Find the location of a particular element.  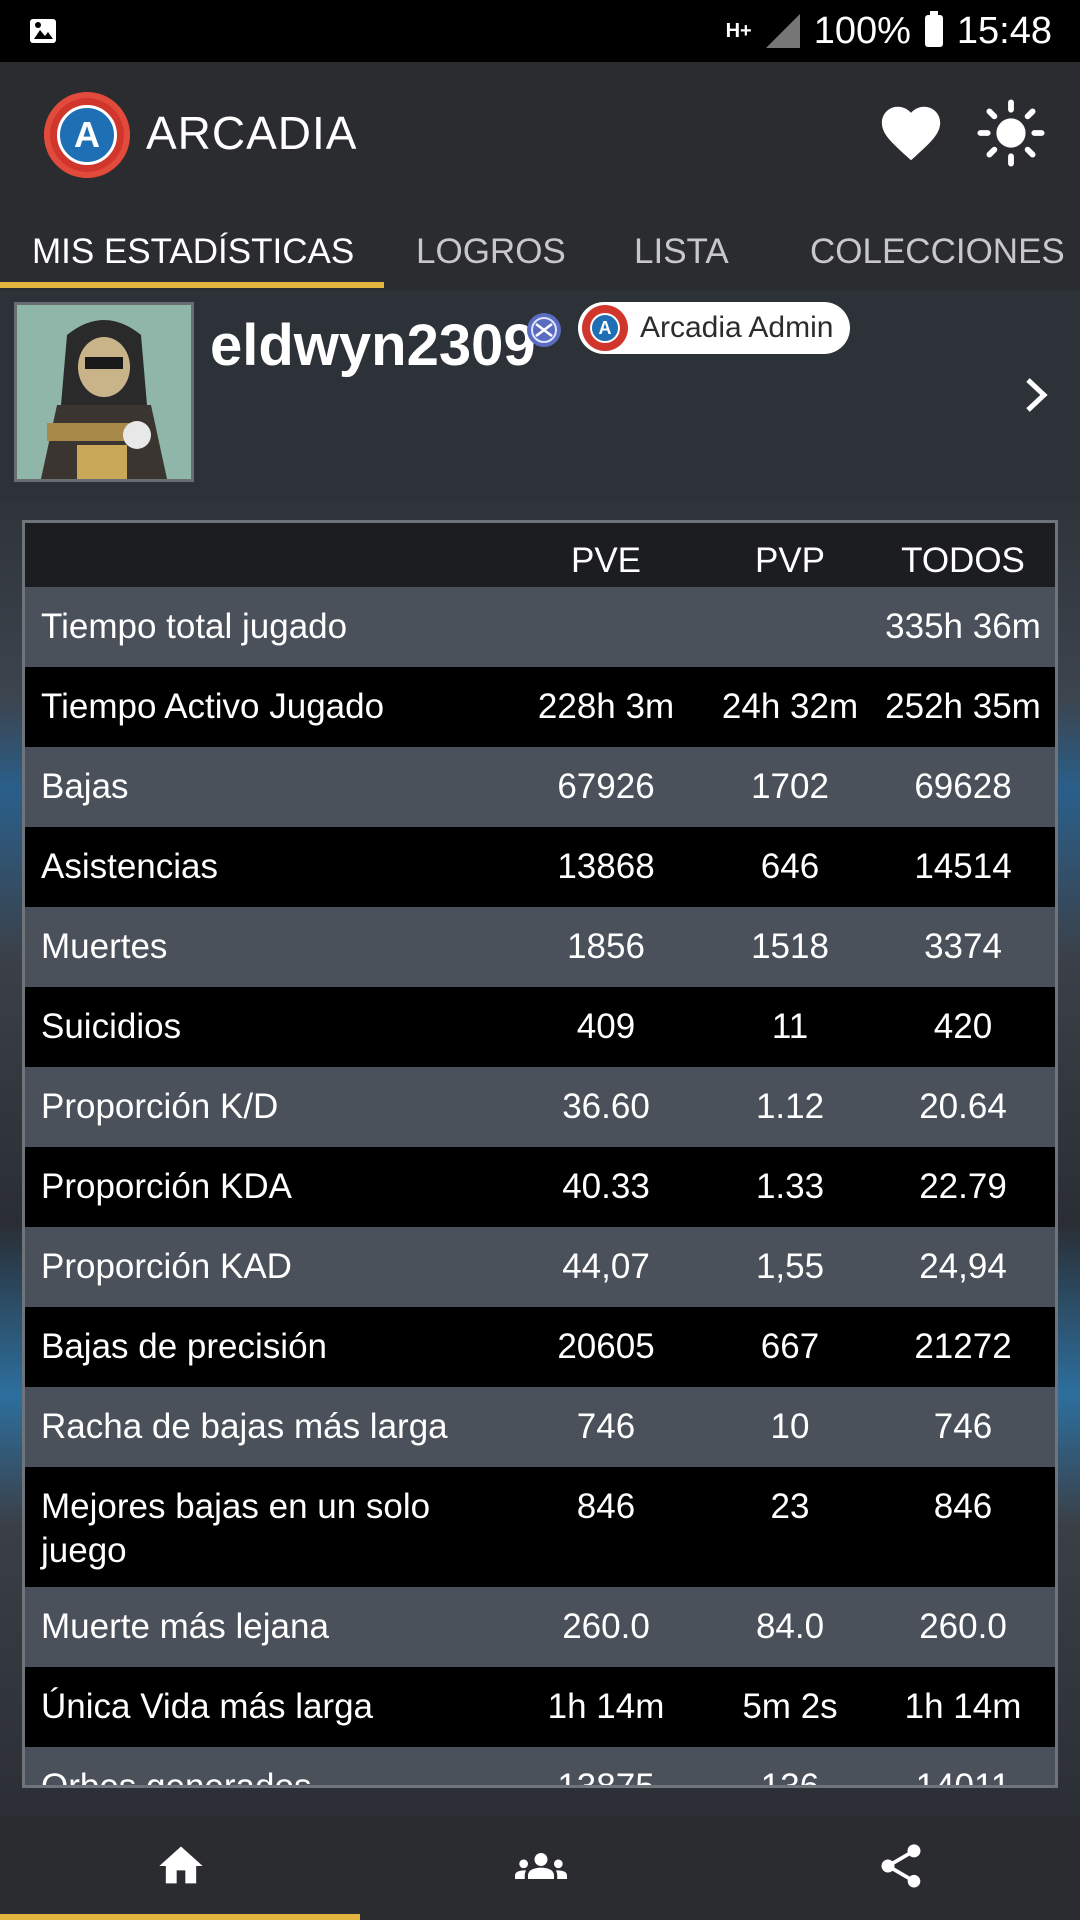

stat-value-todos: 846 is located at coordinates (963, 1506).